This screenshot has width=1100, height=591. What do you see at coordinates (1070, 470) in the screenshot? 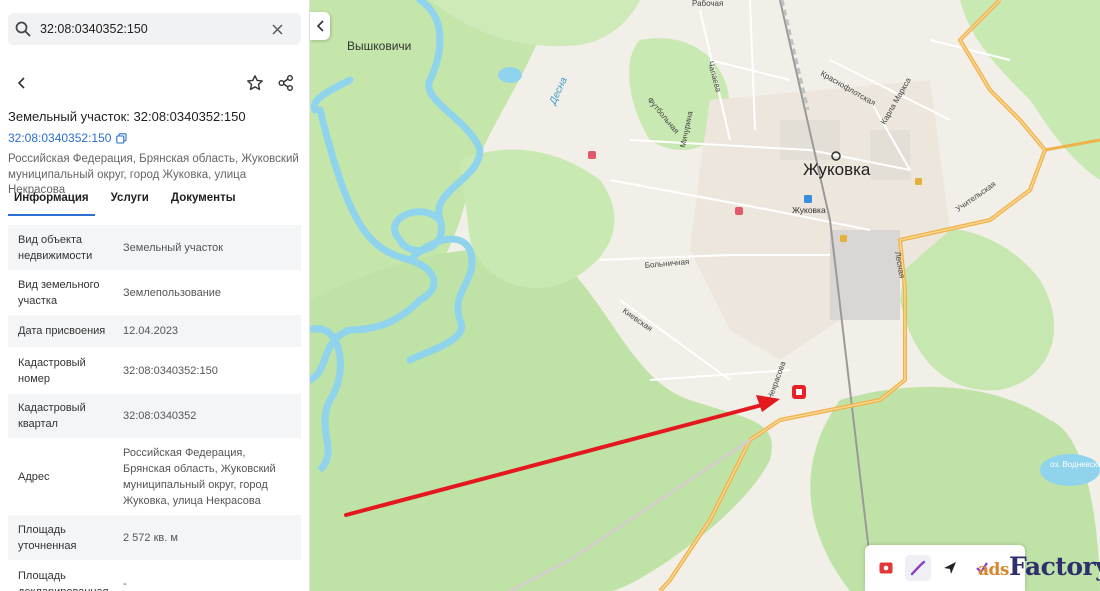
I see `lake` at bounding box center [1070, 470].